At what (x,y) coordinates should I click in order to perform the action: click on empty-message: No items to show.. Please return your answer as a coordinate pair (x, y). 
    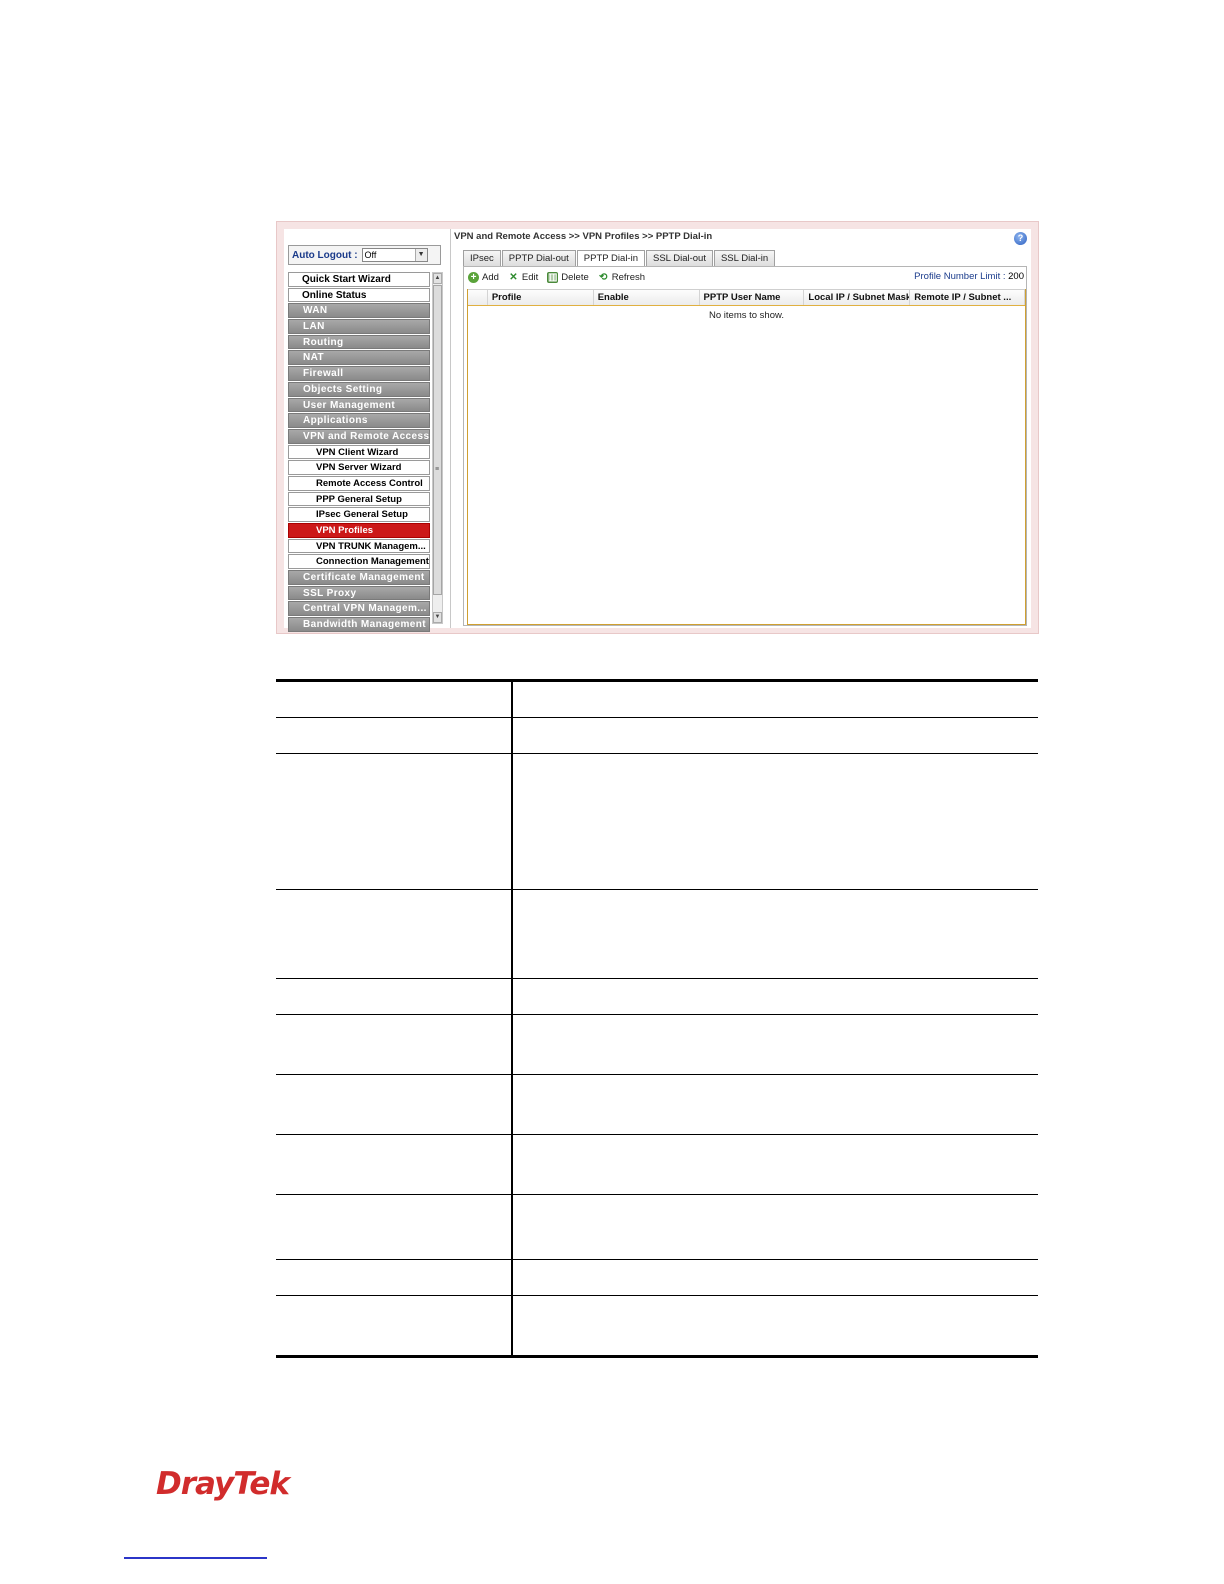
    Looking at the image, I should click on (746, 315).